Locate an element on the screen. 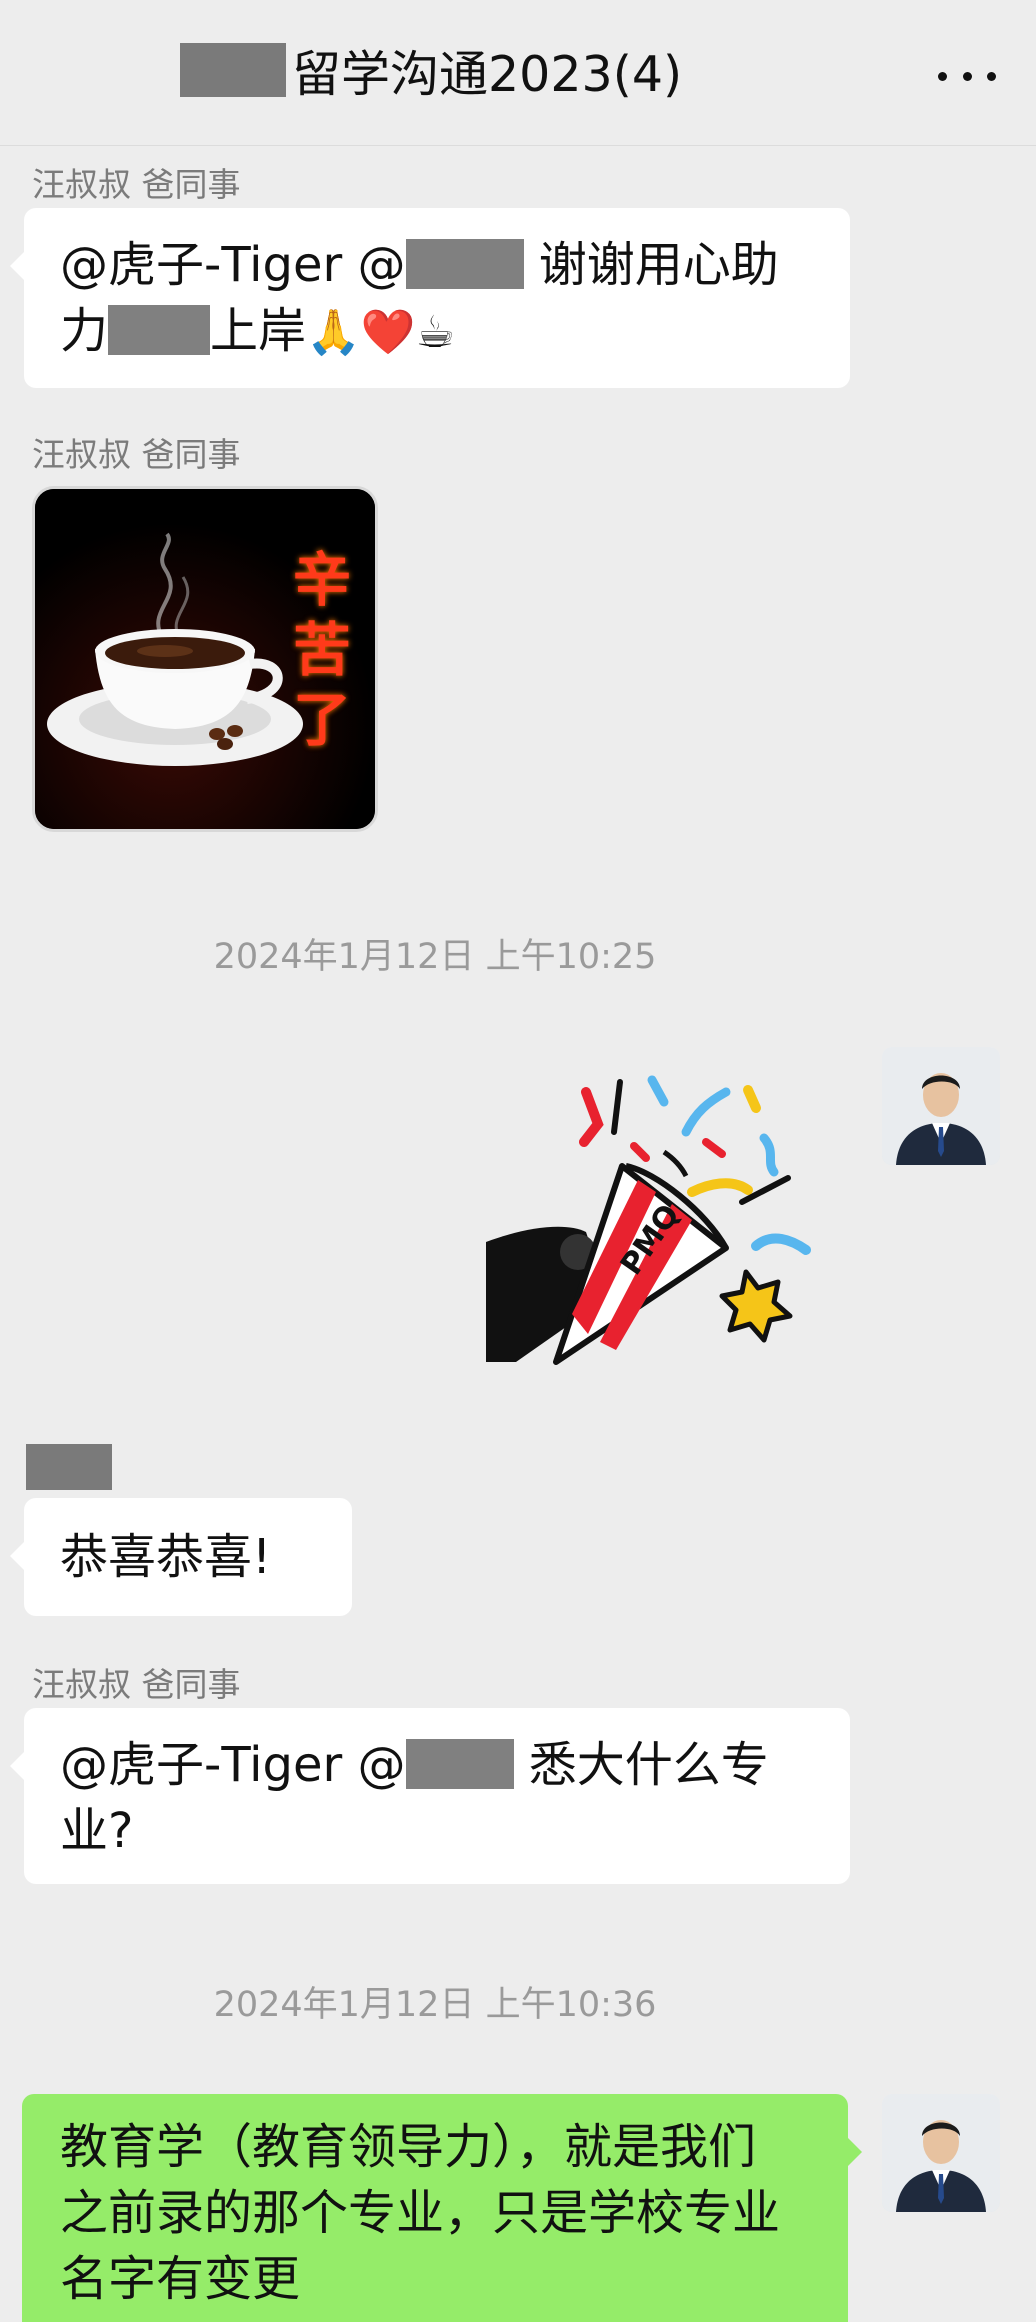  more-button is located at coordinates (967, 76).